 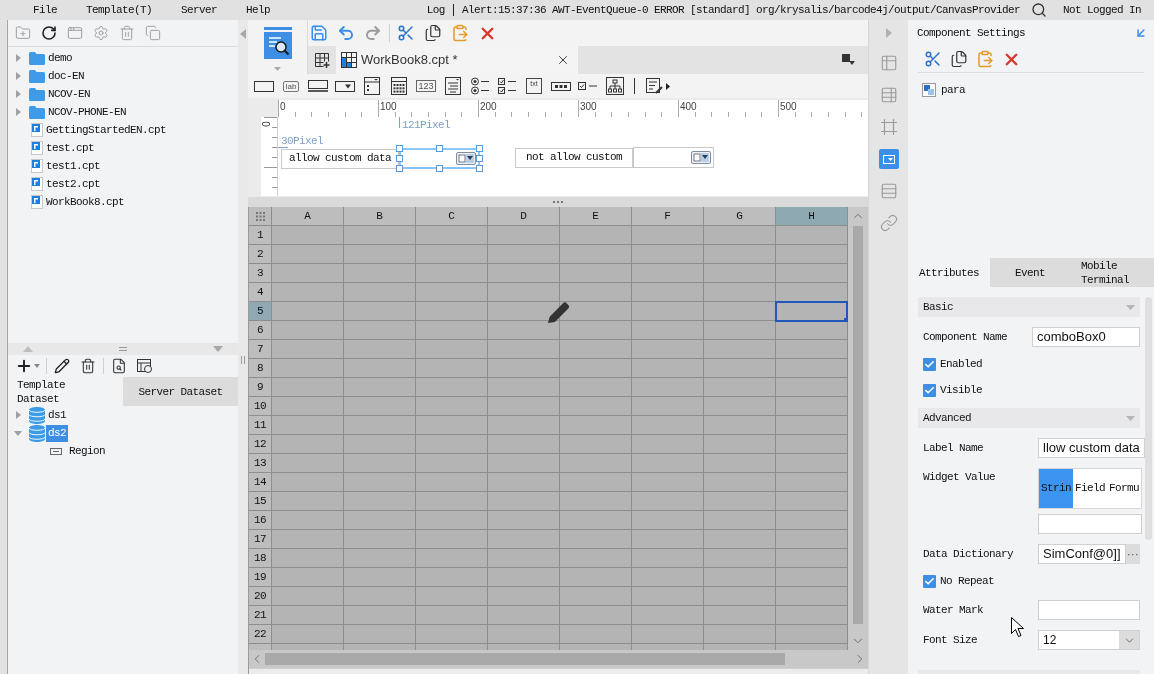 I want to click on dataset-item: ds1, so click(x=57, y=415).